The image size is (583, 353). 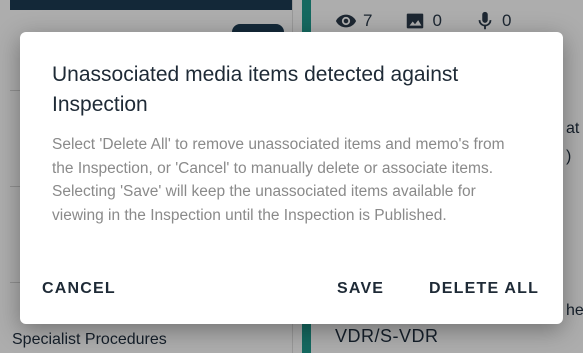 What do you see at coordinates (79, 289) in the screenshot?
I see `cancel-button: CANCEL` at bounding box center [79, 289].